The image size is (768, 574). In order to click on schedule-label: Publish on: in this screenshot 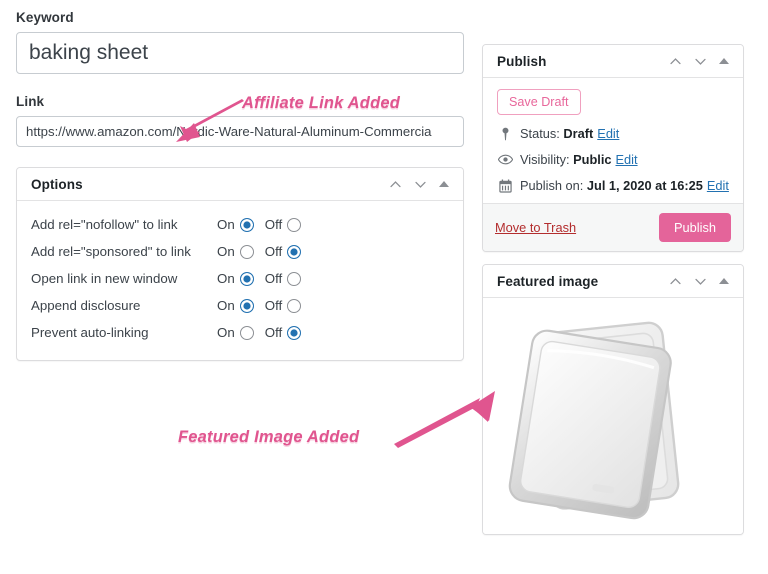, I will do `click(552, 185)`.